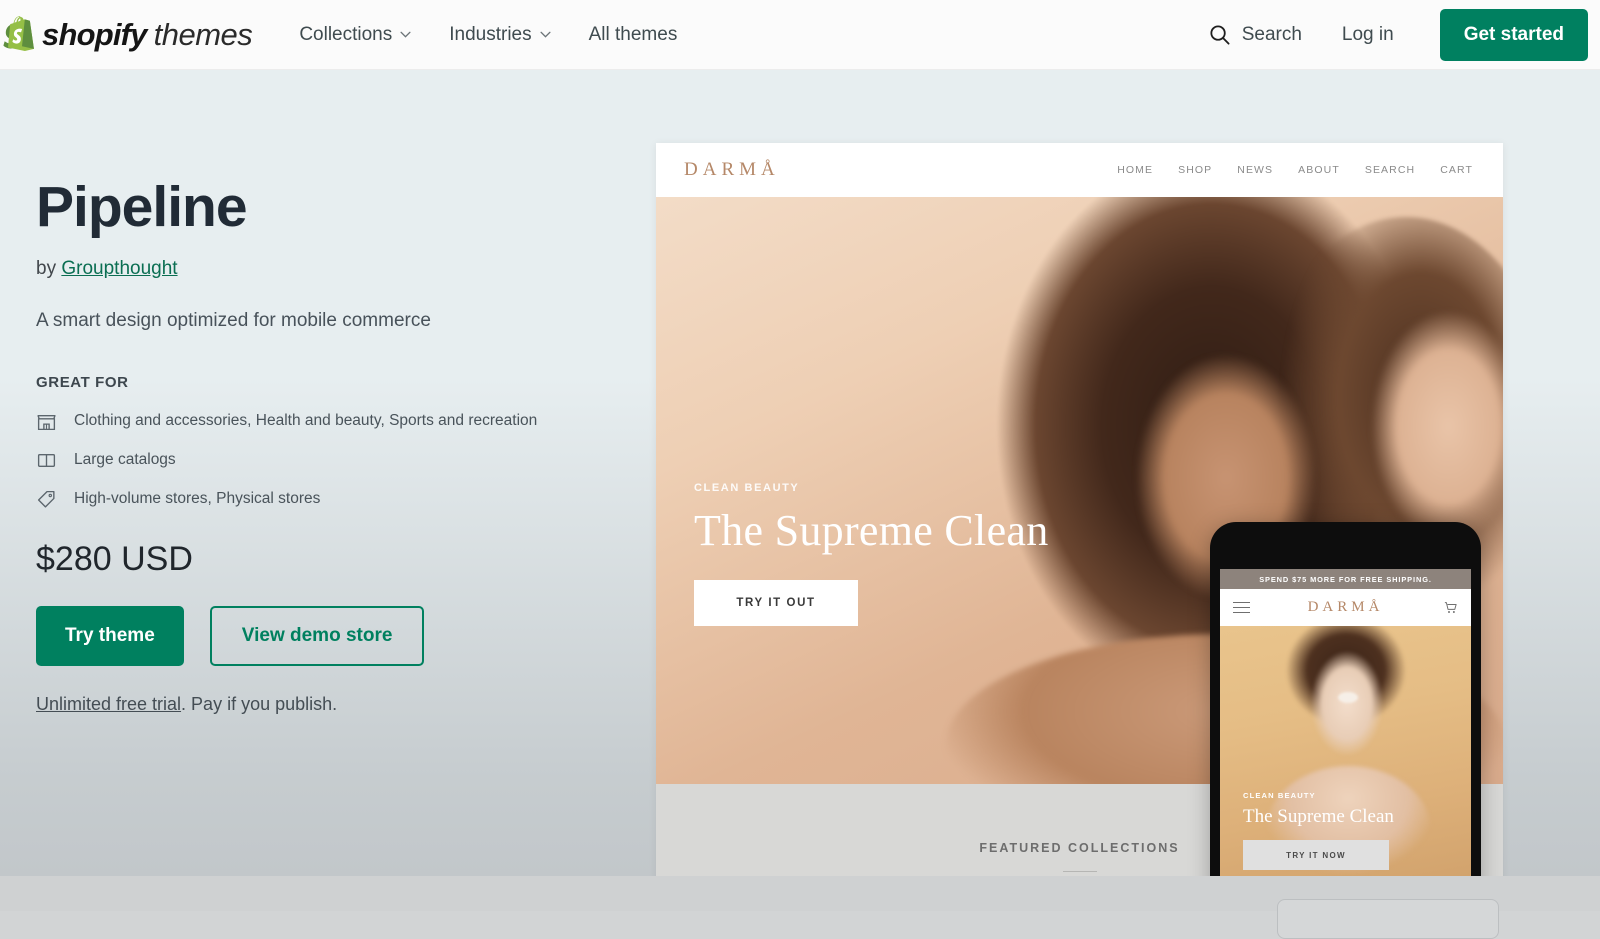  Describe the element at coordinates (203, 34) in the screenshot. I see `logo-themes-word: themes` at that location.